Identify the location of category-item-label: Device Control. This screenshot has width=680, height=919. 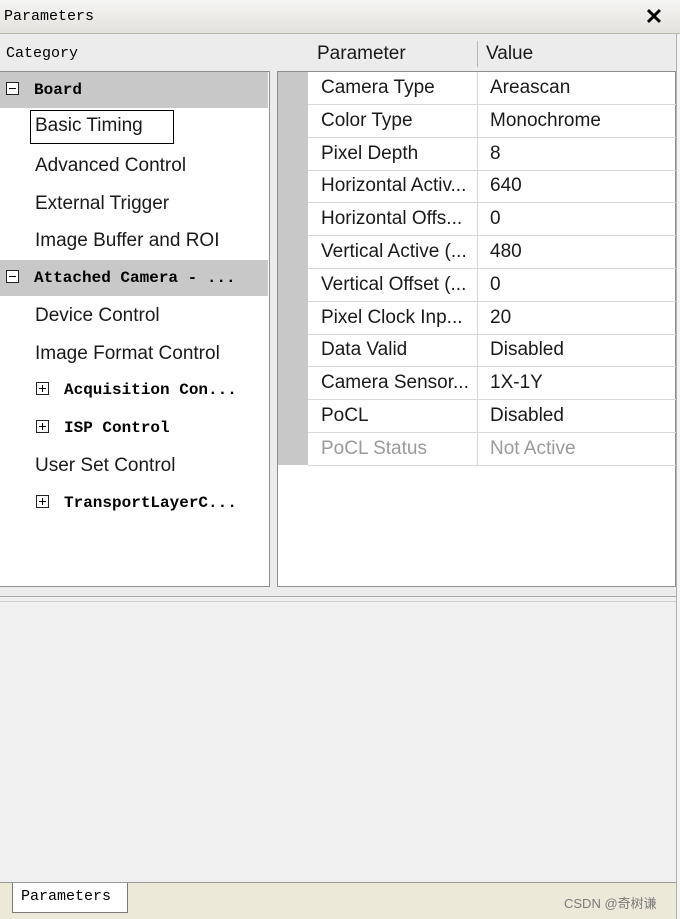
(97, 315).